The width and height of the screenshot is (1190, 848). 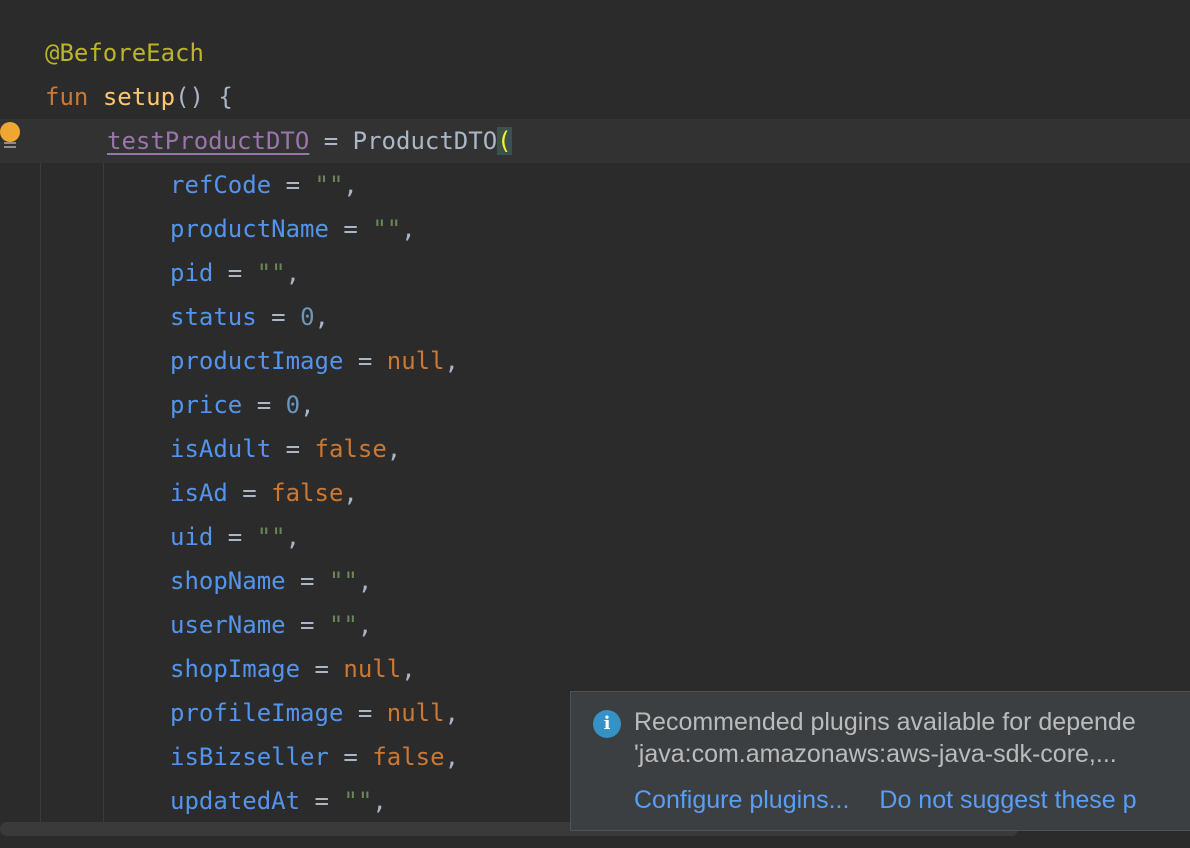 I want to click on parameter-name-token: updatedAt, so click(x=235, y=801).